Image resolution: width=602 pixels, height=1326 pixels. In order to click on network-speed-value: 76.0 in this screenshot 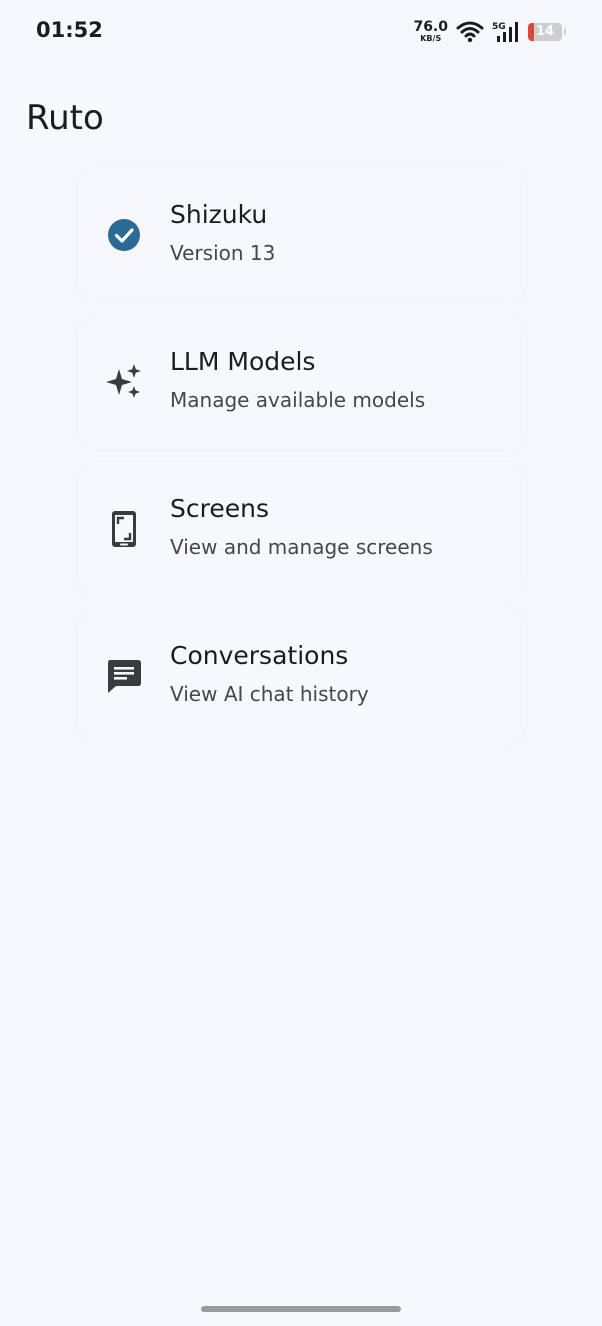, I will do `click(430, 27)`.